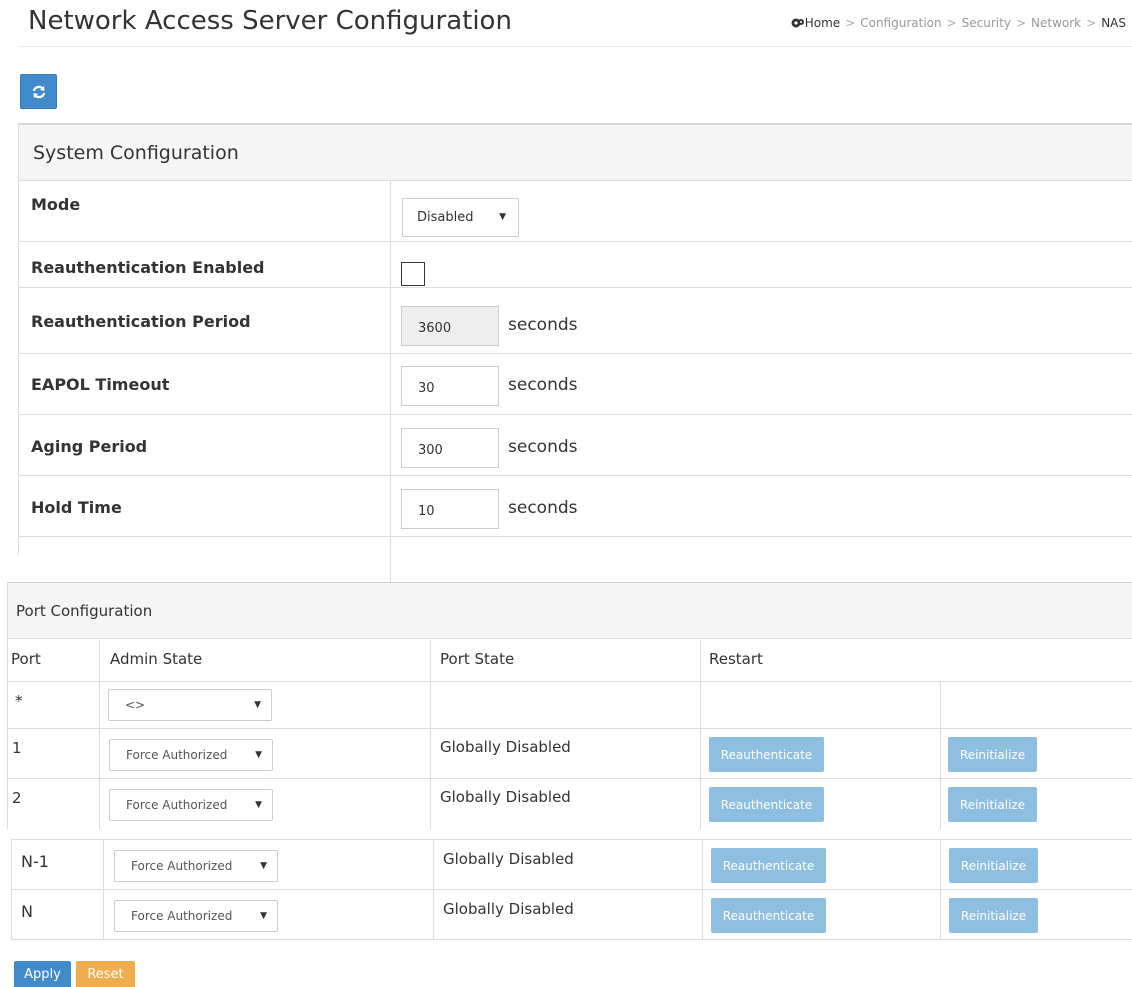 Image resolution: width=1132 pixels, height=987 pixels. I want to click on hold-time-row: Hold Time 10 seconds, so click(575, 506).